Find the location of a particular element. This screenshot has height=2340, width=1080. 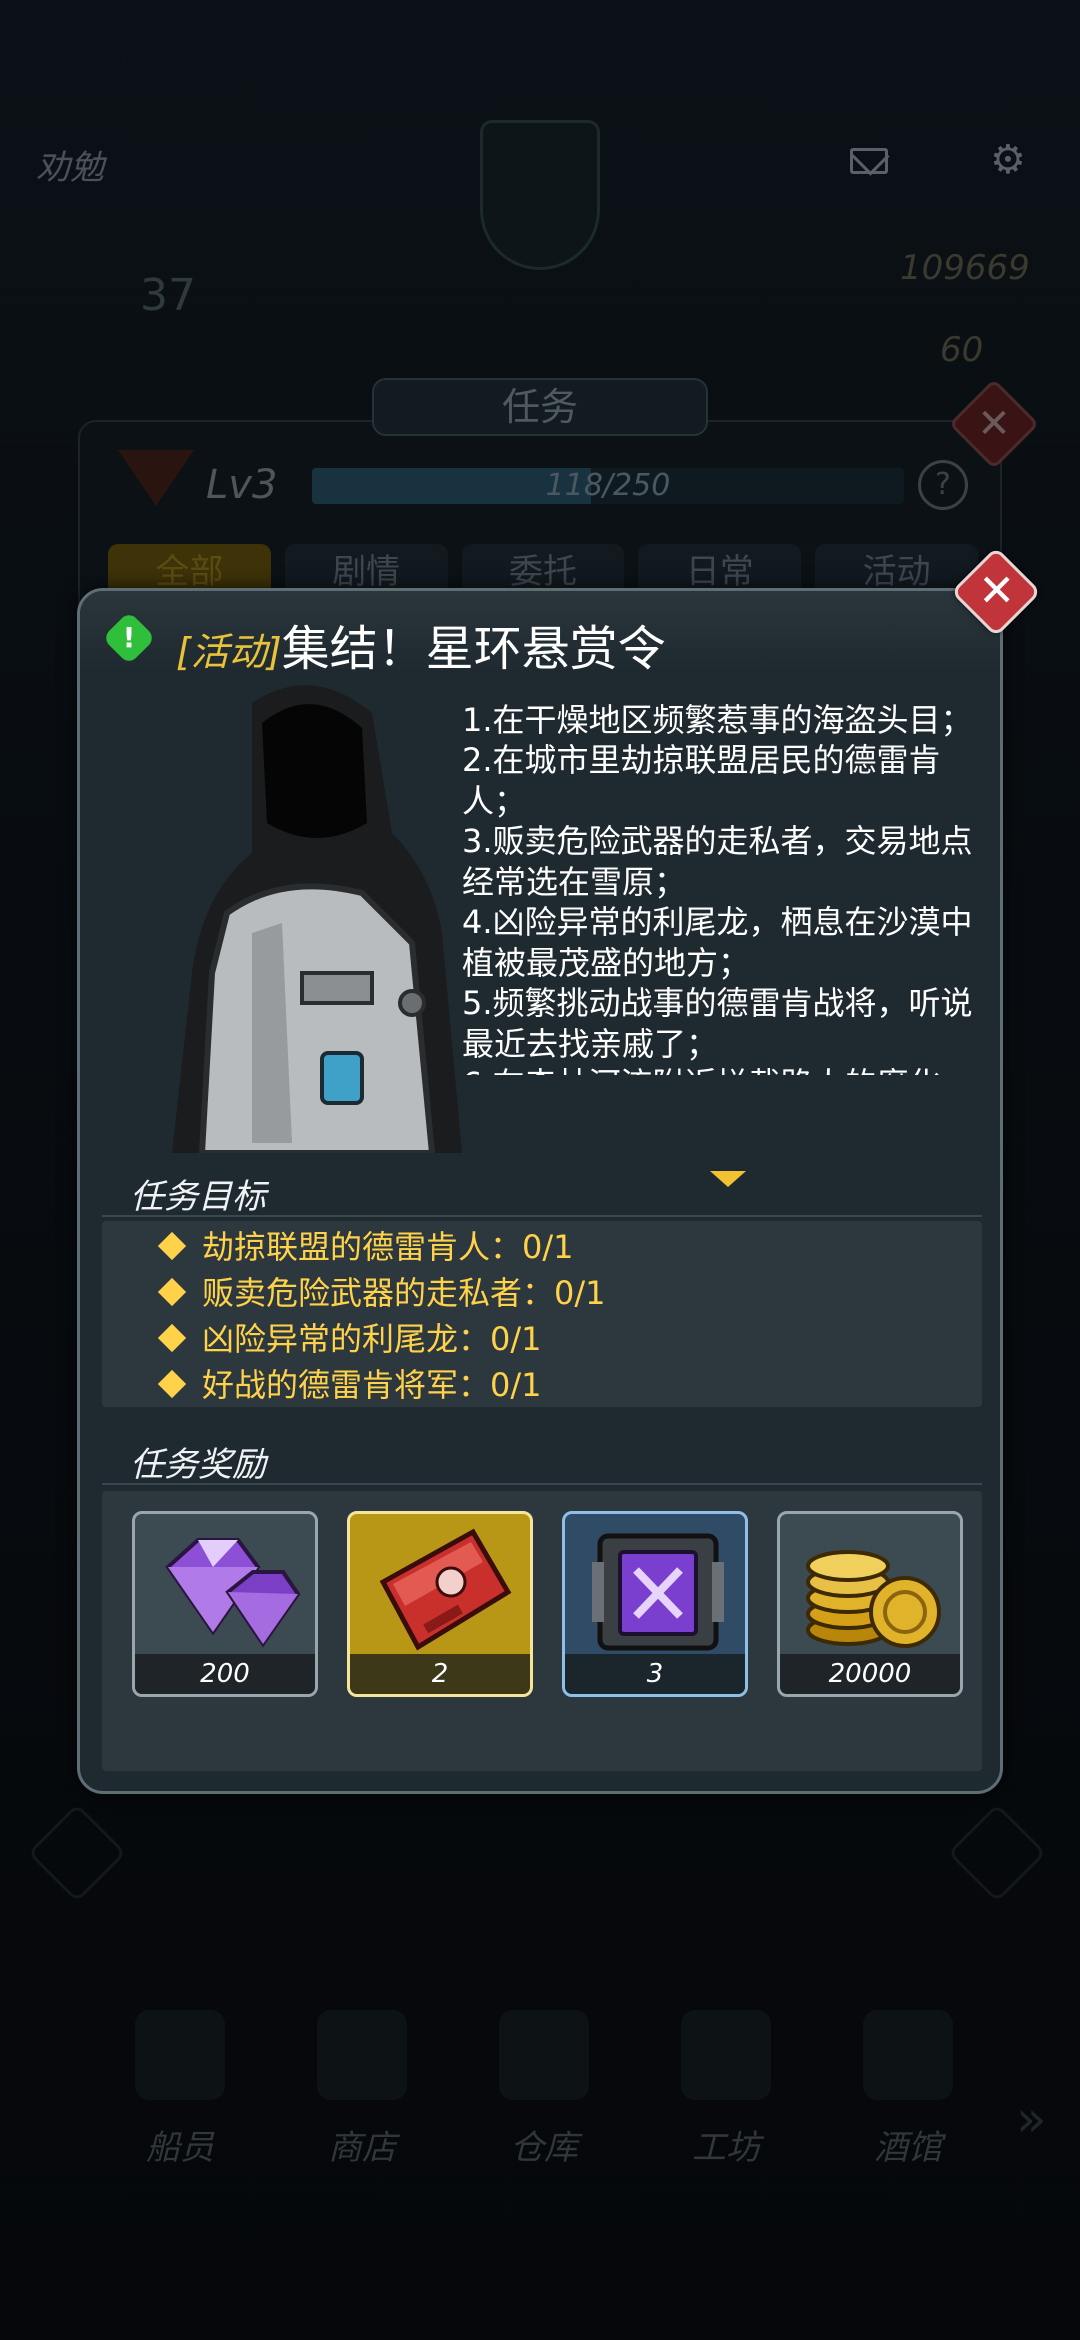

reward-count: 2 is located at coordinates (440, 1674).